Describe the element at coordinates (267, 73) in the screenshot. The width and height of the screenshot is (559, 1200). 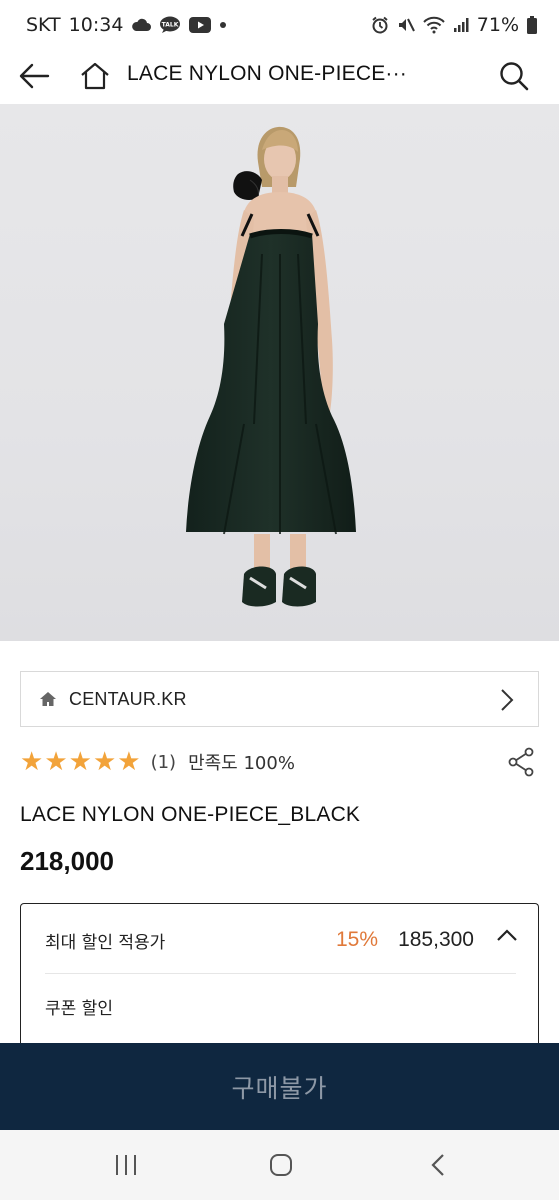
I see `page-title: LACE NYLON ONE-PIECE···` at that location.